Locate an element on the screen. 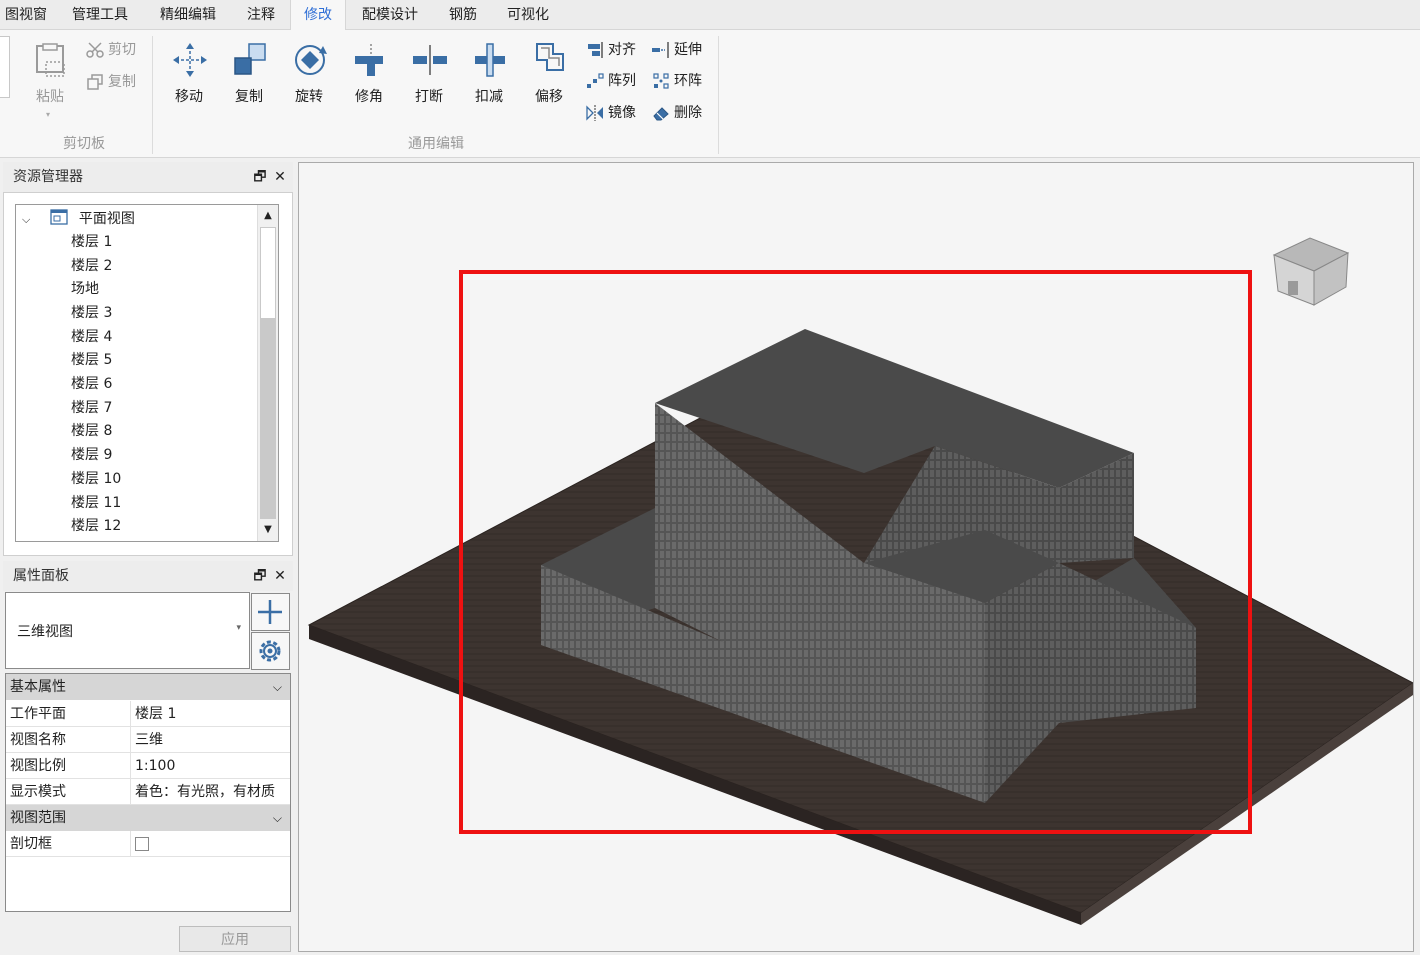 Image resolution: width=1420 pixels, height=955 pixels. property-row: 剖切框 is located at coordinates (148, 844).